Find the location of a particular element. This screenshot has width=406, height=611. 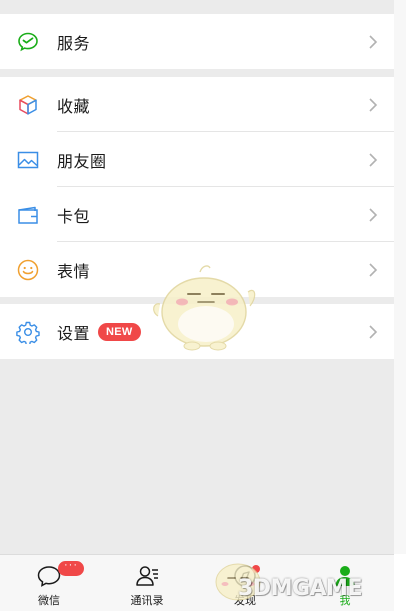

contacts-icon is located at coordinates (147, 576).